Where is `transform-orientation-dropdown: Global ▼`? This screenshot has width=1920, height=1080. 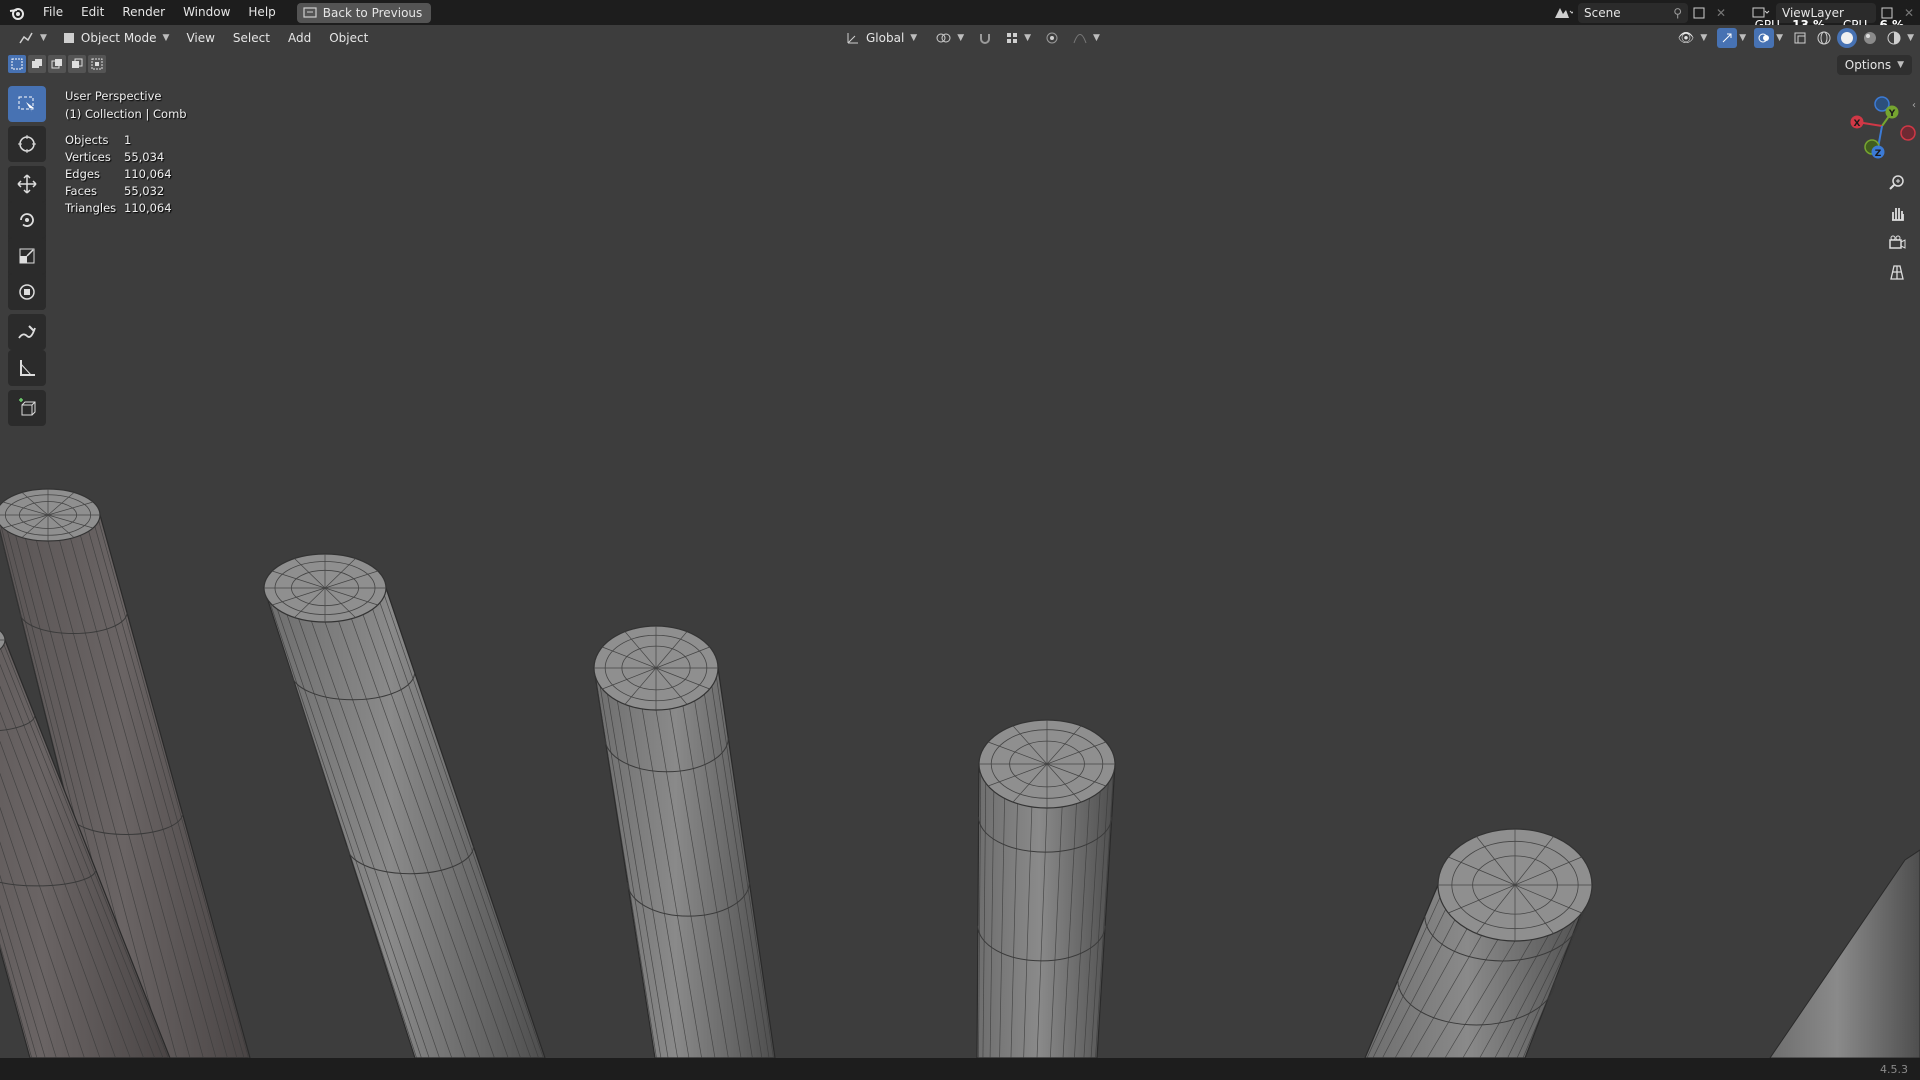 transform-orientation-dropdown: Global ▼ is located at coordinates (881, 38).